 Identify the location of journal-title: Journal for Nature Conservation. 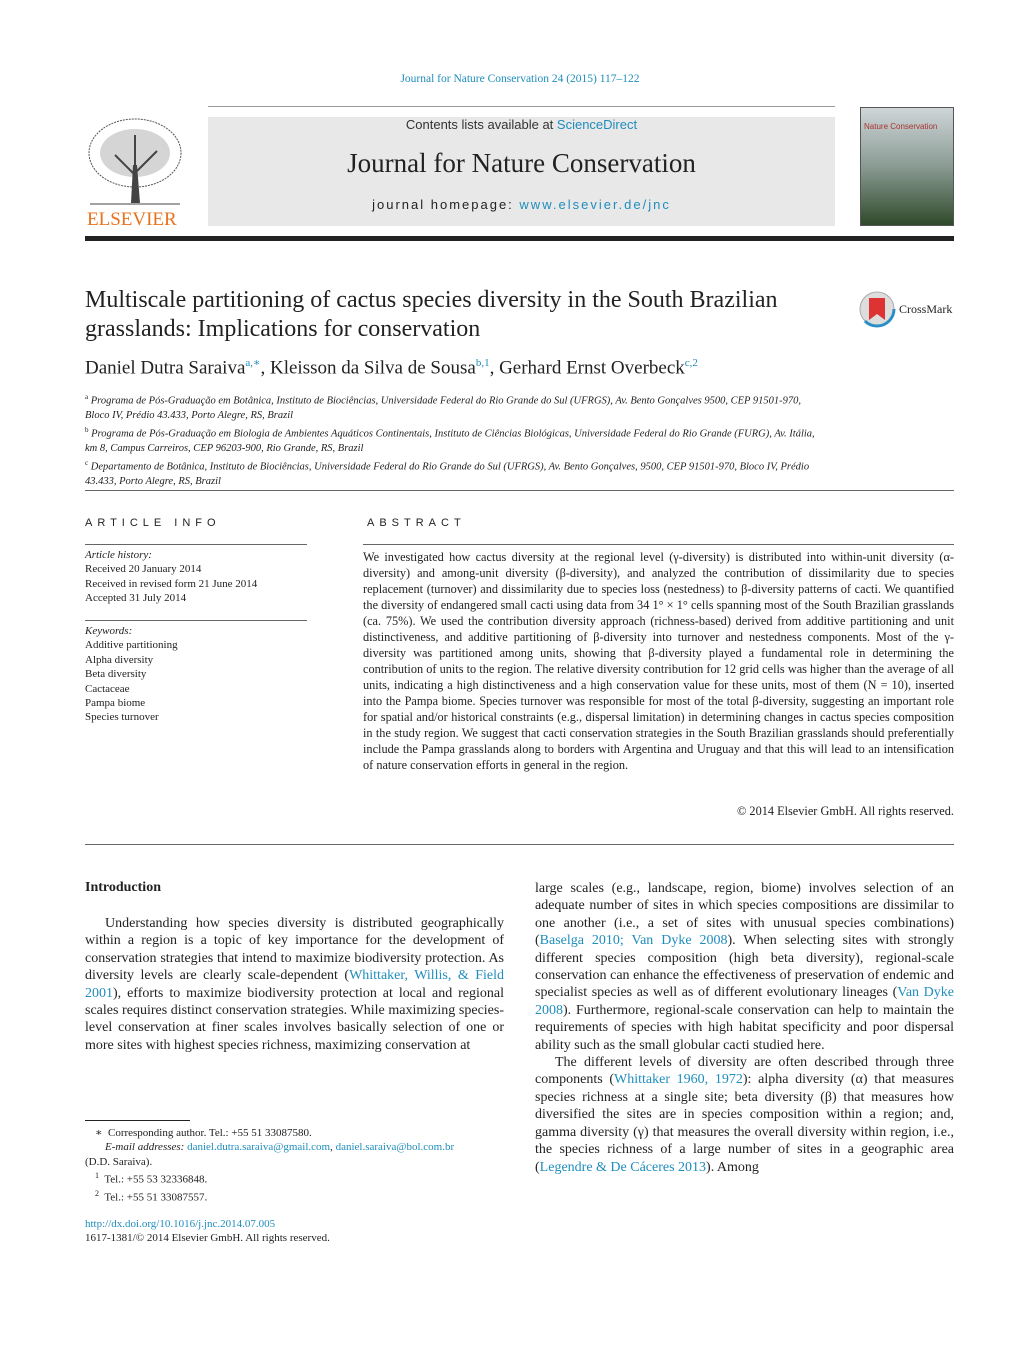
(521, 163).